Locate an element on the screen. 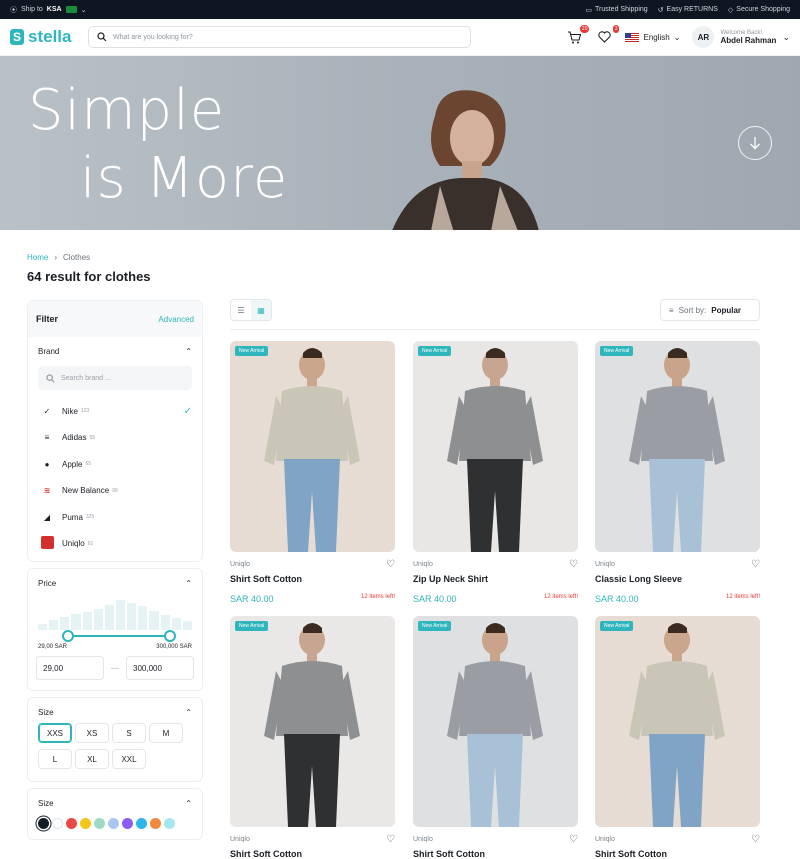  color-section-header: Size ⌃ is located at coordinates (115, 801).